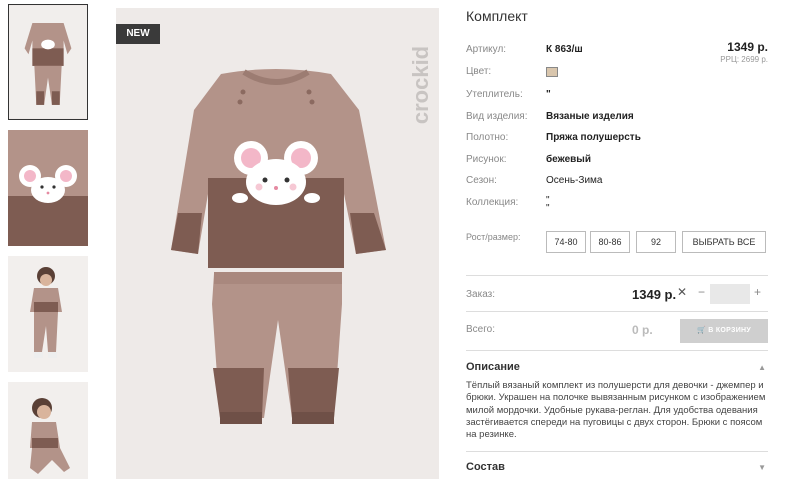 The width and height of the screenshot is (800, 479). I want to click on brand-logo-text: crockid, so click(420, 85).